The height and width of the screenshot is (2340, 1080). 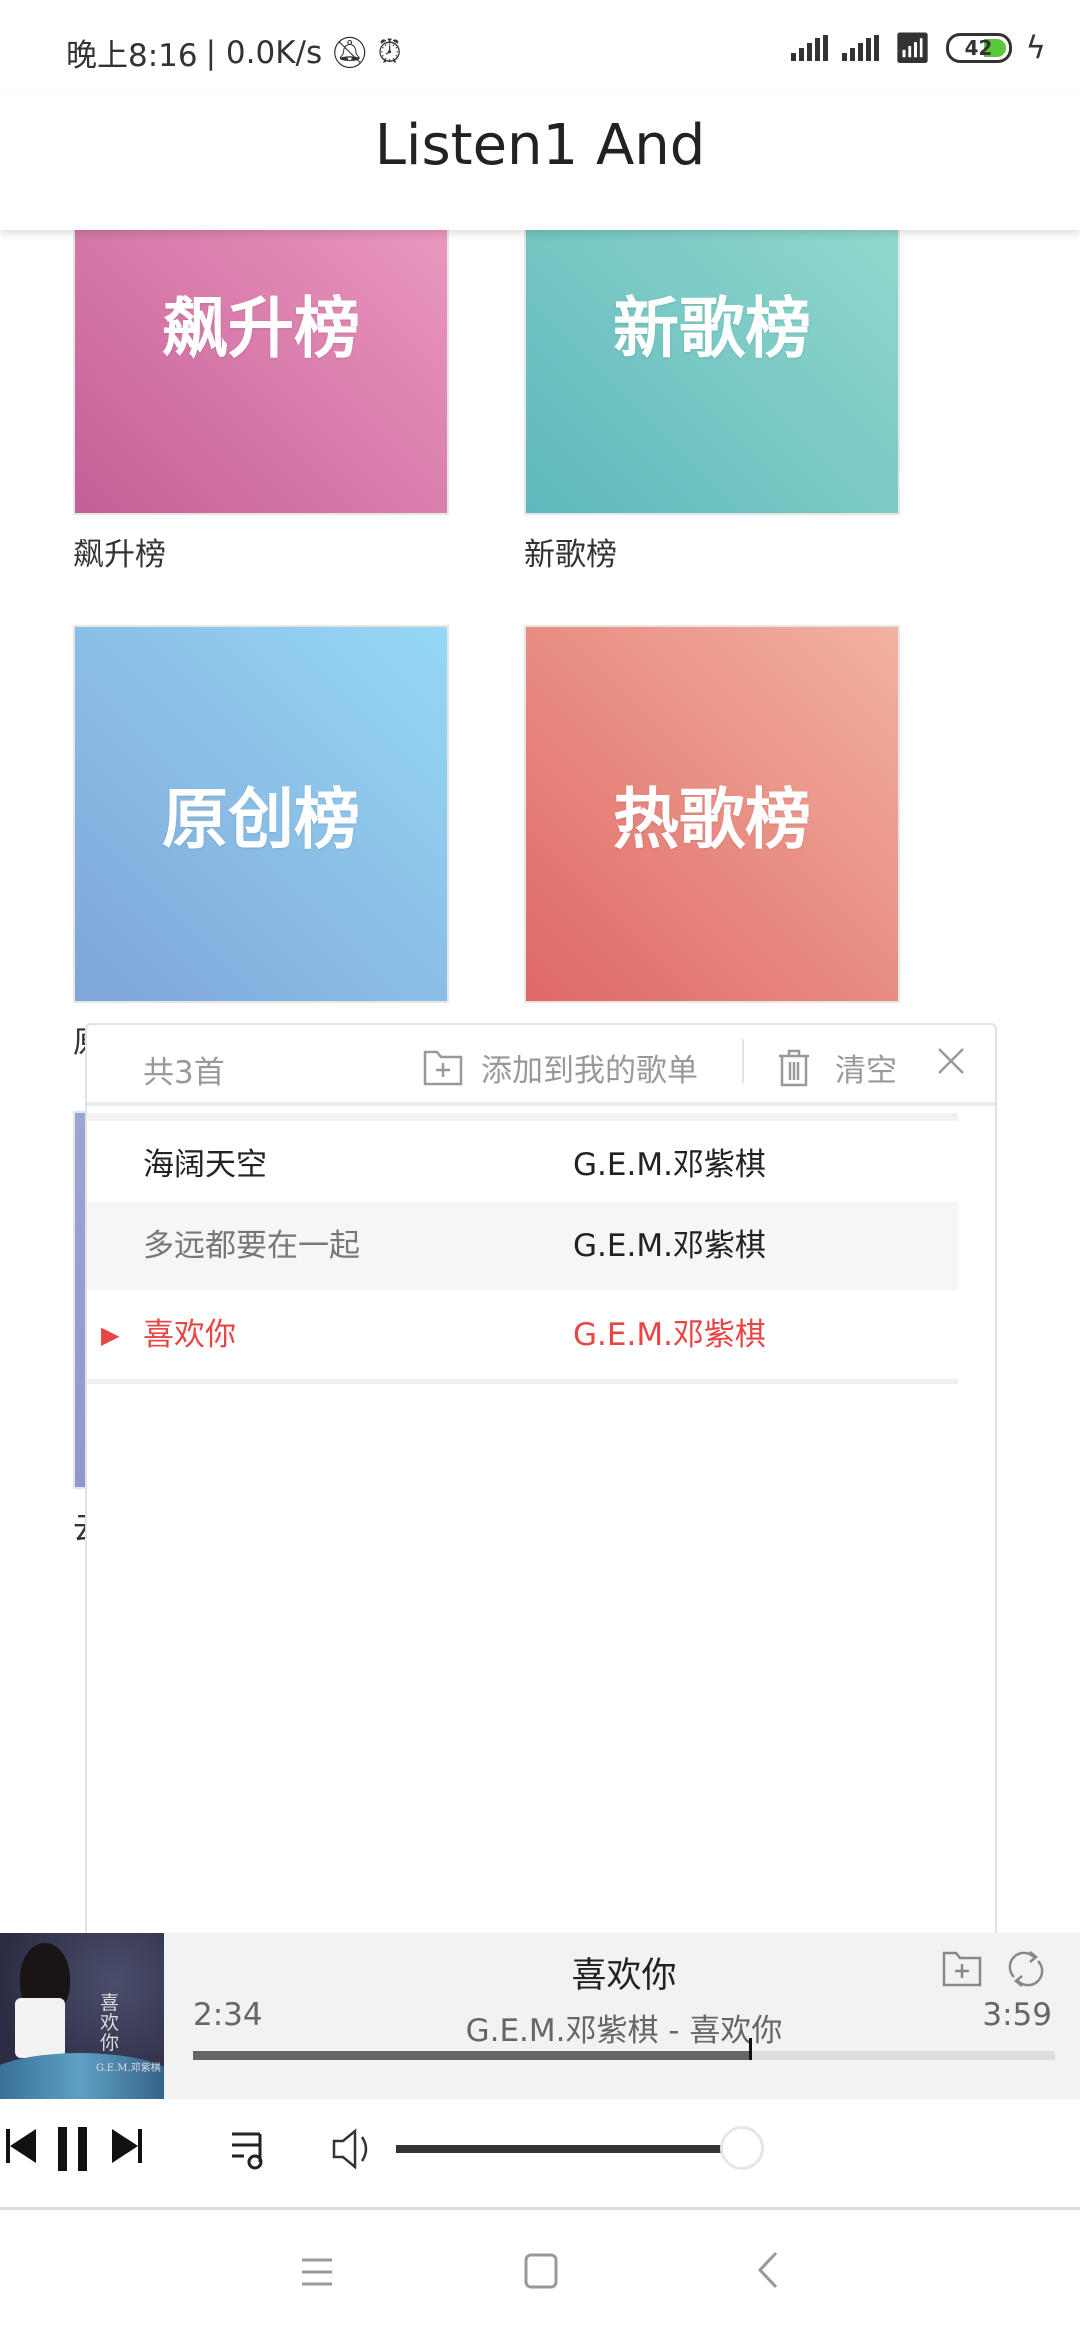 I want to click on home-icon, so click(x=541, y=2271).